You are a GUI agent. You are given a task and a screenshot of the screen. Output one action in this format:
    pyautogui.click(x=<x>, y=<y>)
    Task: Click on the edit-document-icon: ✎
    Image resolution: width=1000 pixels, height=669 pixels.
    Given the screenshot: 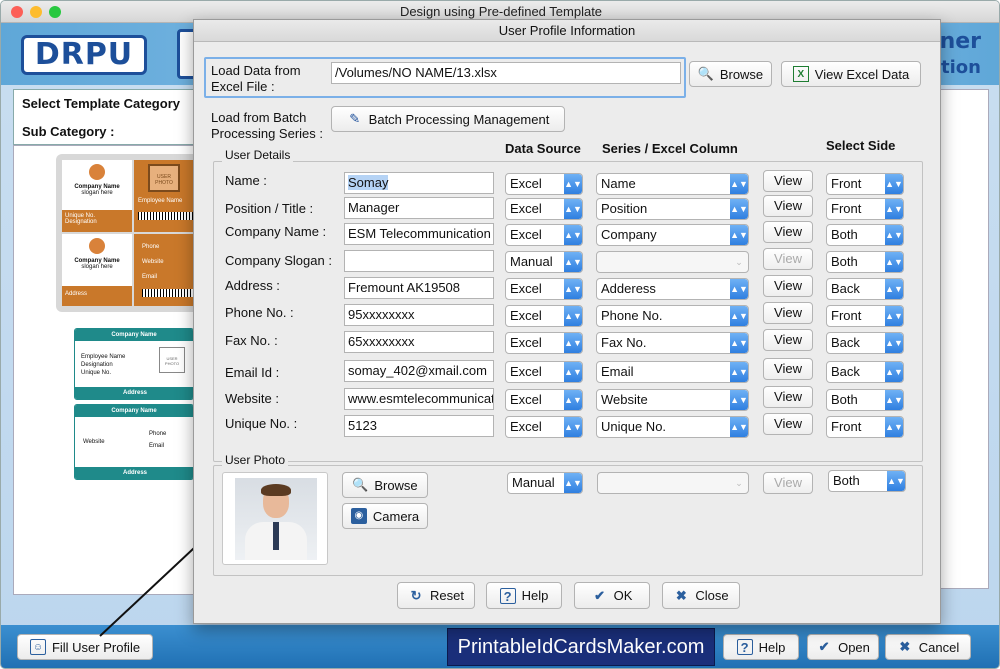 What is the action you would take?
    pyautogui.click(x=355, y=118)
    